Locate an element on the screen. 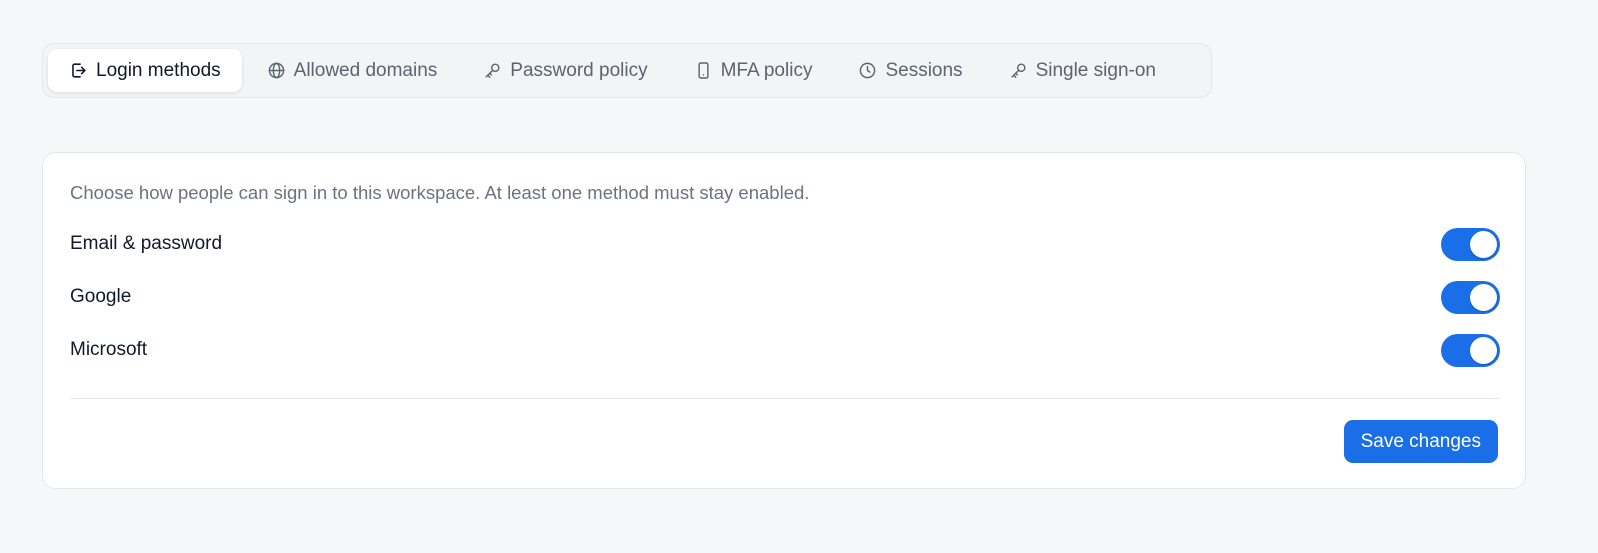  tab-single-sign-on: Single sign-on is located at coordinates (1082, 70).